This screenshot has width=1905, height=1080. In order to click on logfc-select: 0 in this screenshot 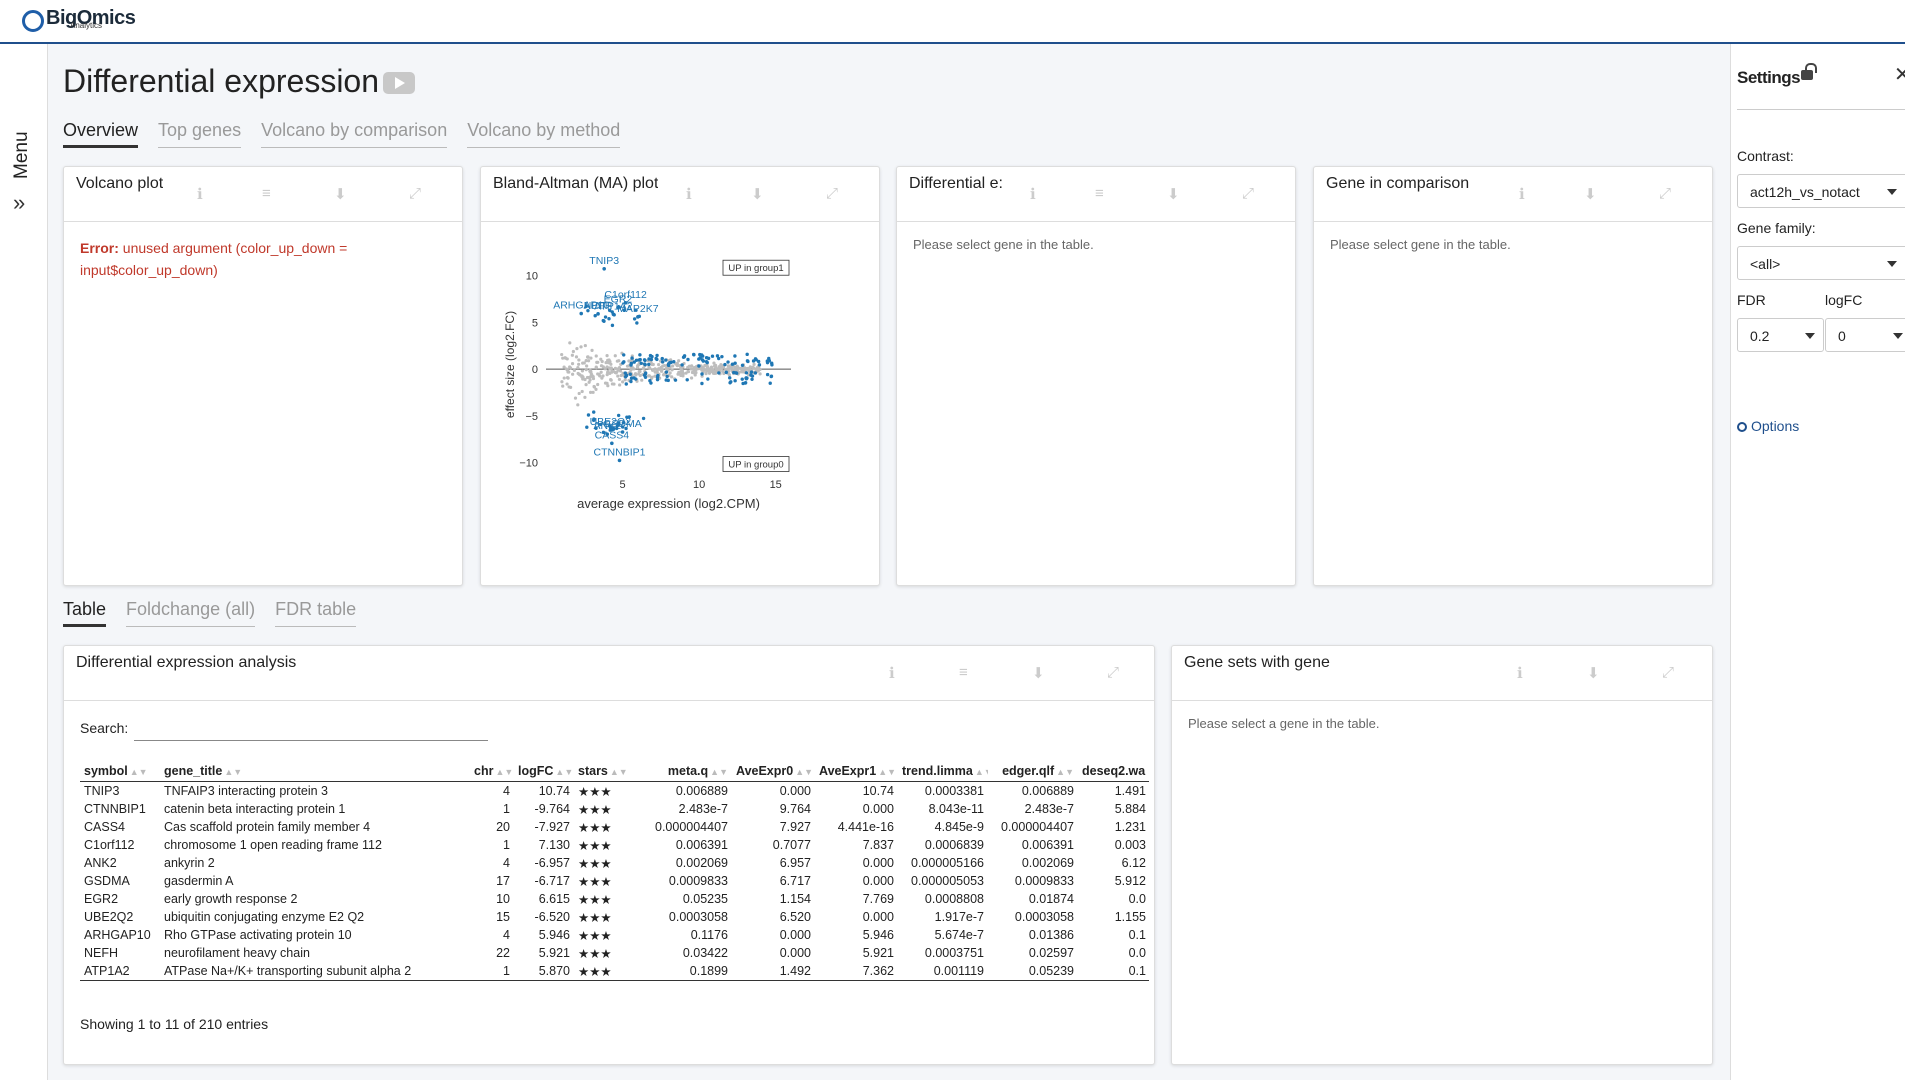, I will do `click(1865, 335)`.